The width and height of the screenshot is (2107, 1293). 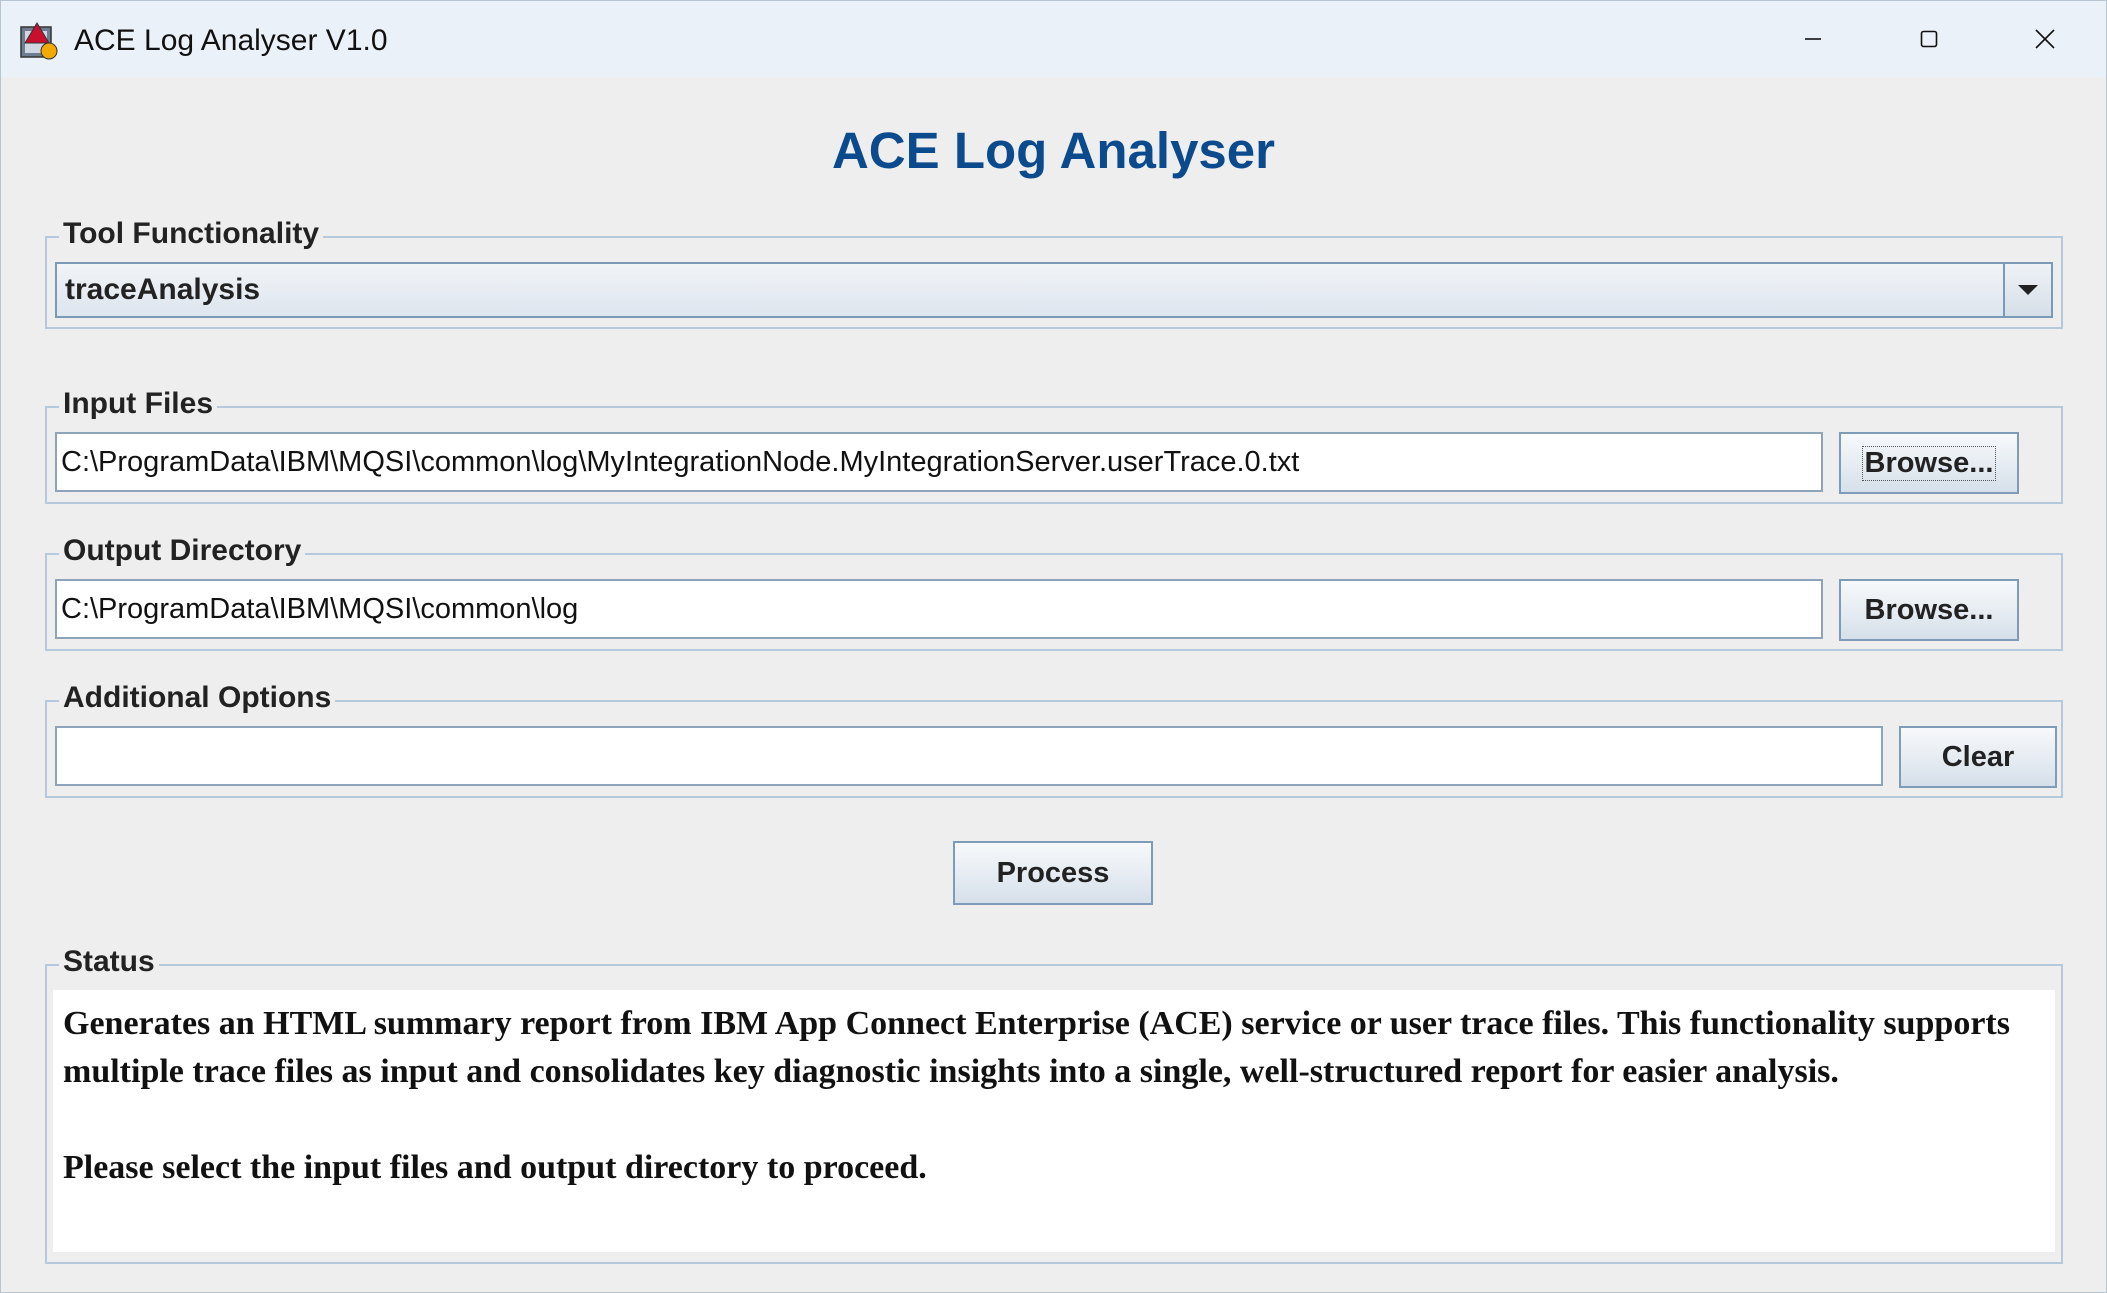 I want to click on maximize-icon, so click(x=1929, y=39).